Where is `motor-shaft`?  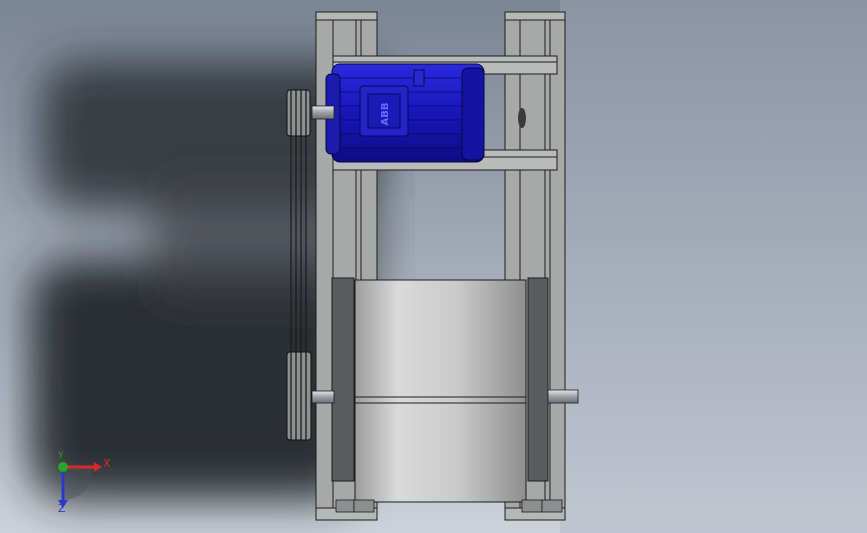 motor-shaft is located at coordinates (323, 112).